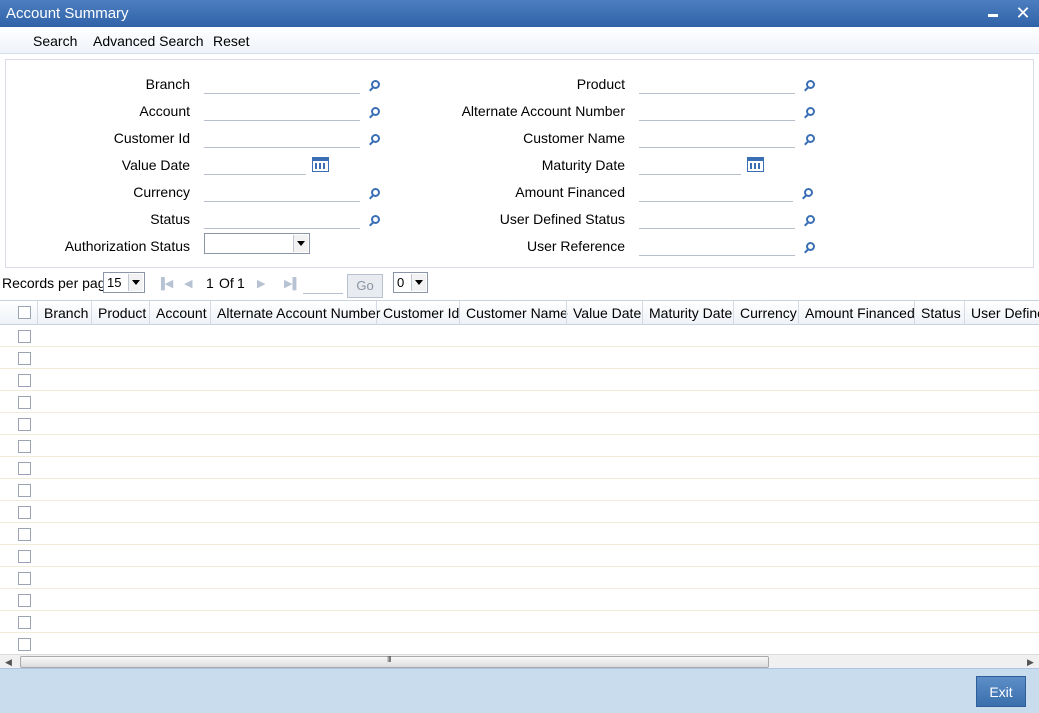 The image size is (1039, 713). What do you see at coordinates (394, 661) in the screenshot?
I see `scrollbar-thumb` at bounding box center [394, 661].